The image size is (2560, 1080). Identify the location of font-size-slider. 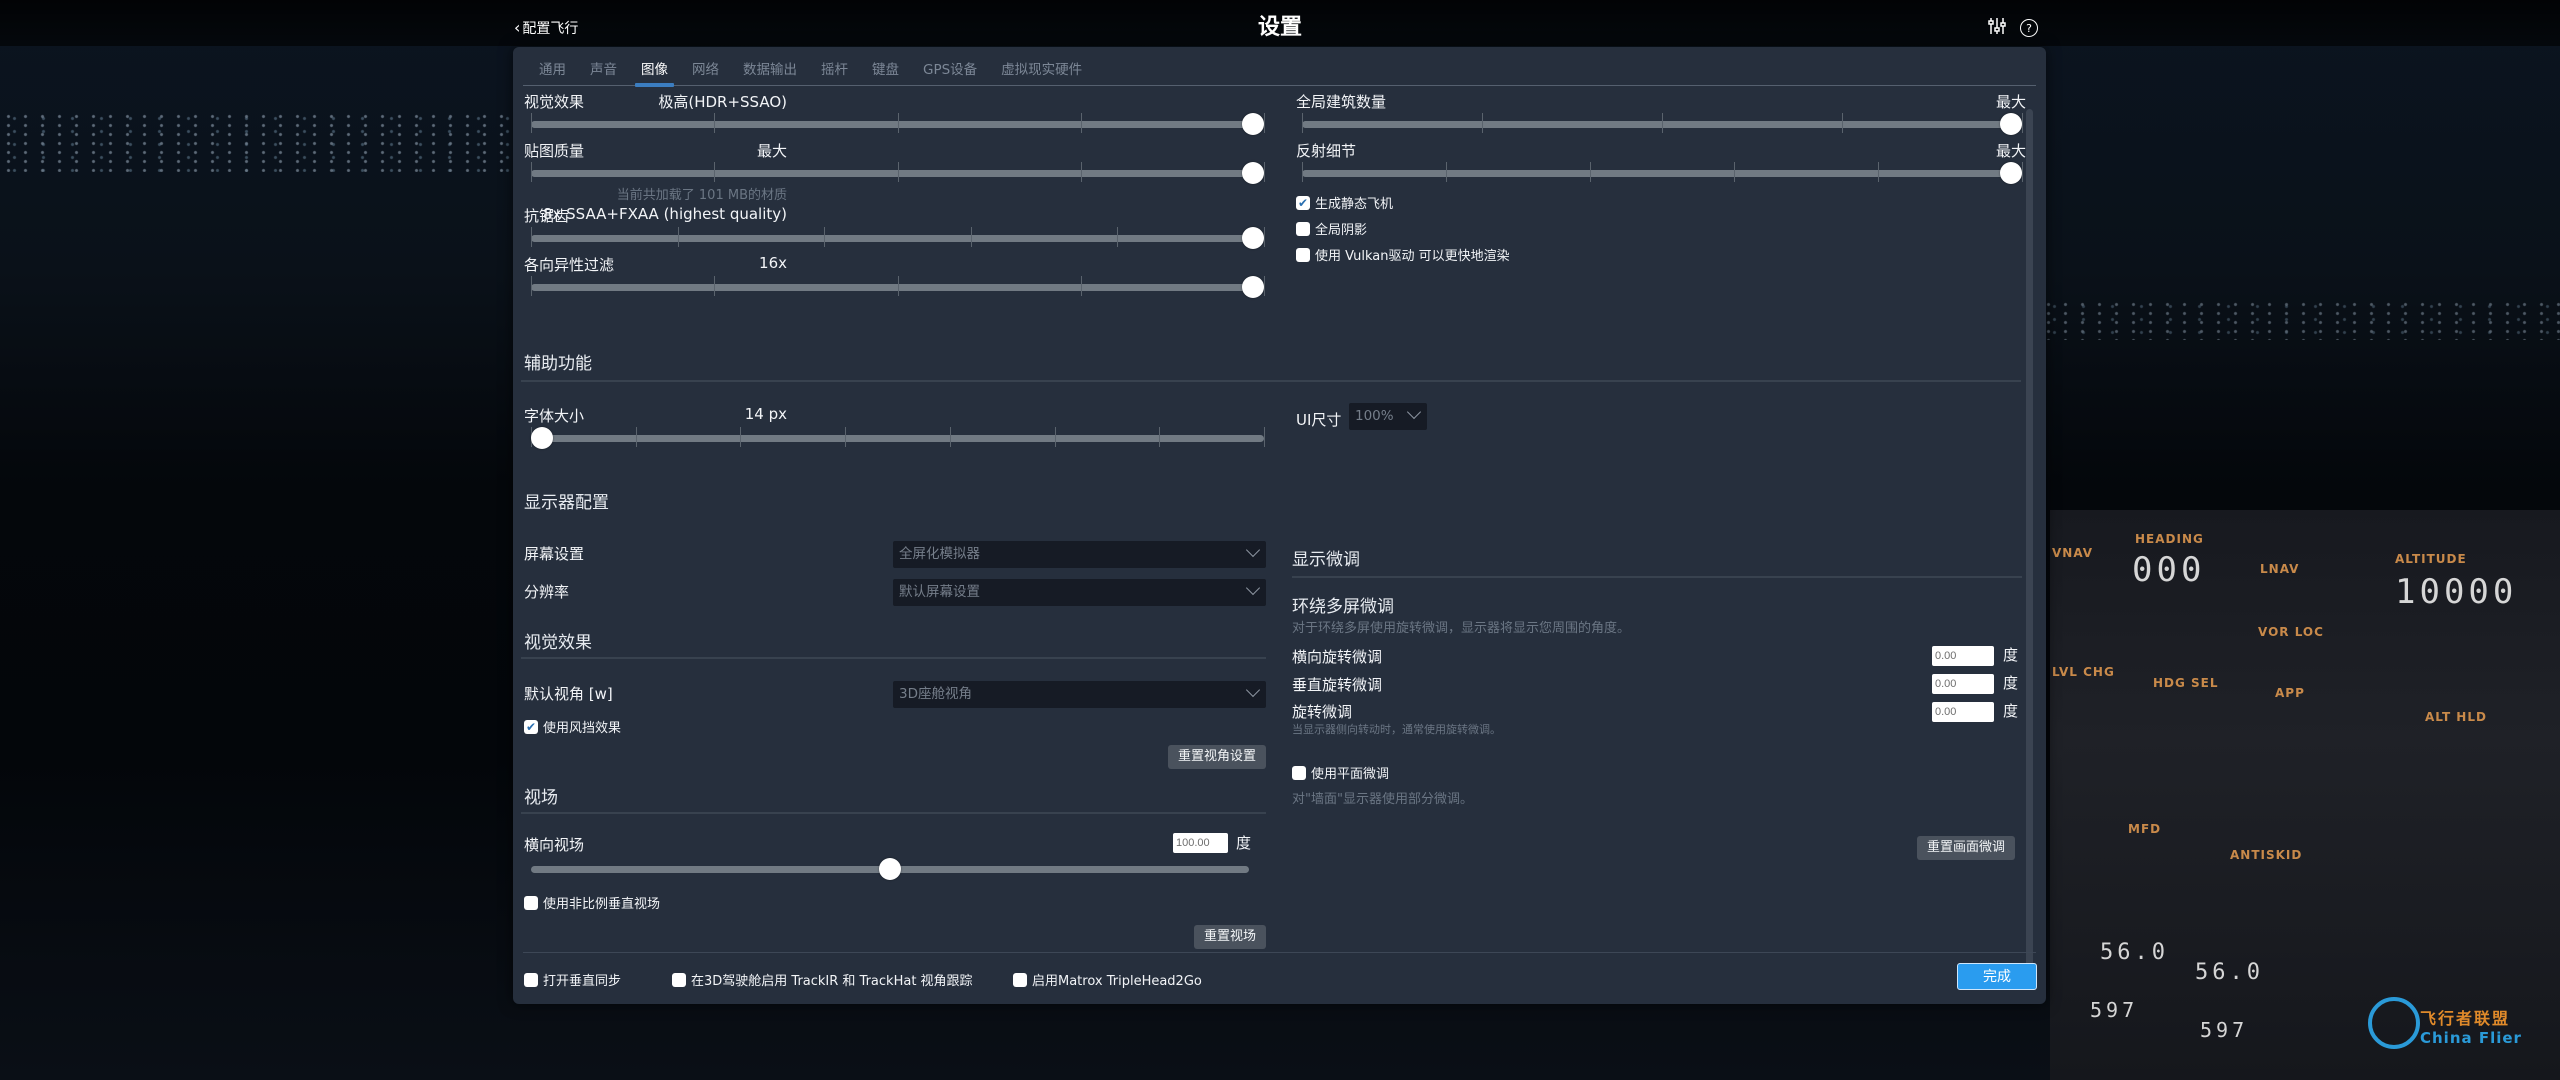
(898, 438).